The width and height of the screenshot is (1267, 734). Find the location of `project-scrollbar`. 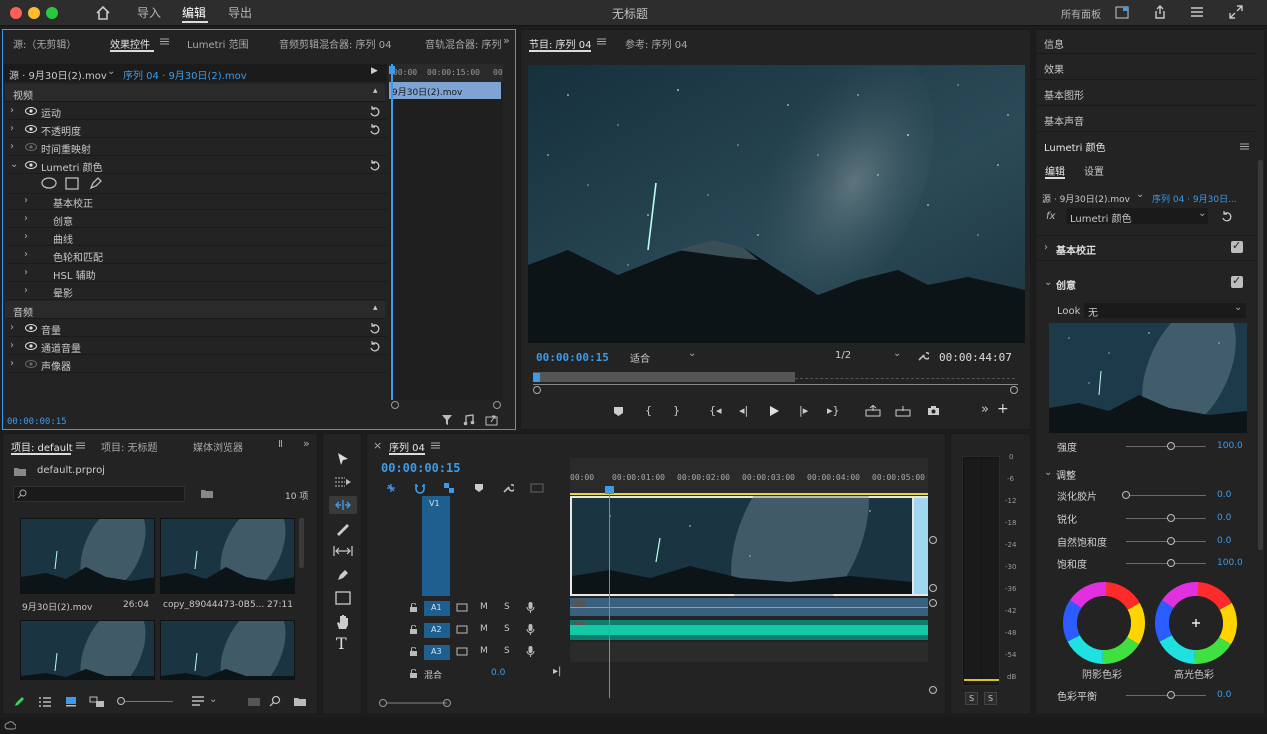

project-scrollbar is located at coordinates (301, 543).